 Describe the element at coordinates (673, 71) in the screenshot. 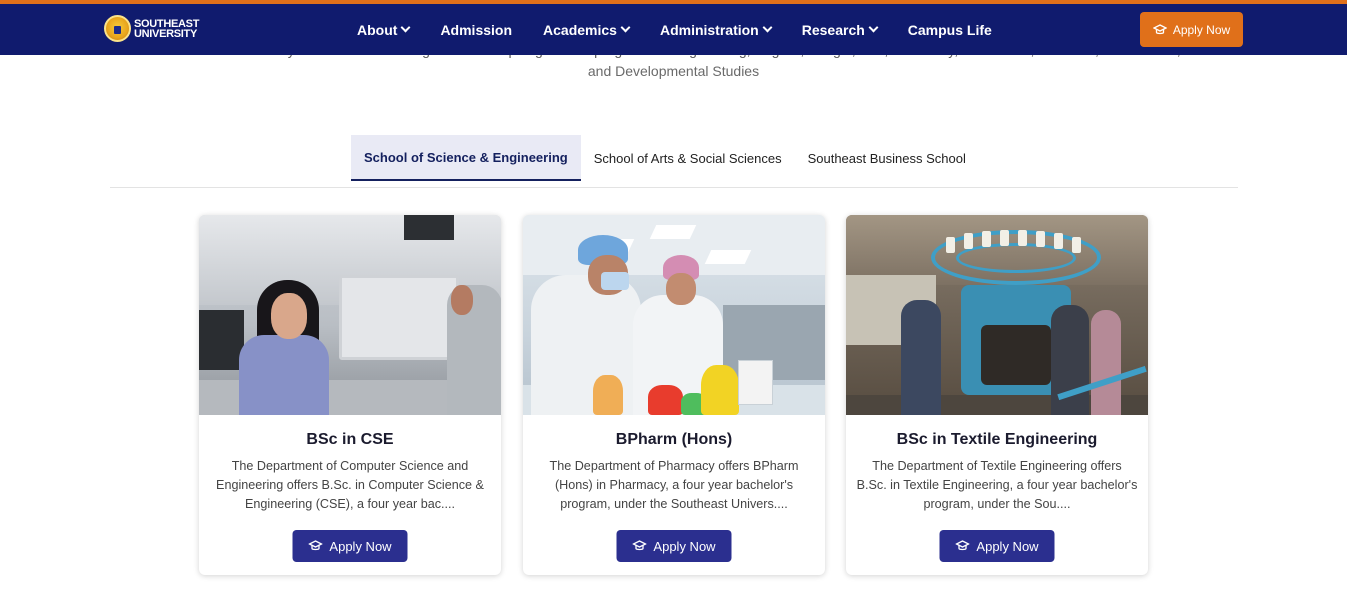

I see `intro-text-last-line: and Developmental Studies` at that location.